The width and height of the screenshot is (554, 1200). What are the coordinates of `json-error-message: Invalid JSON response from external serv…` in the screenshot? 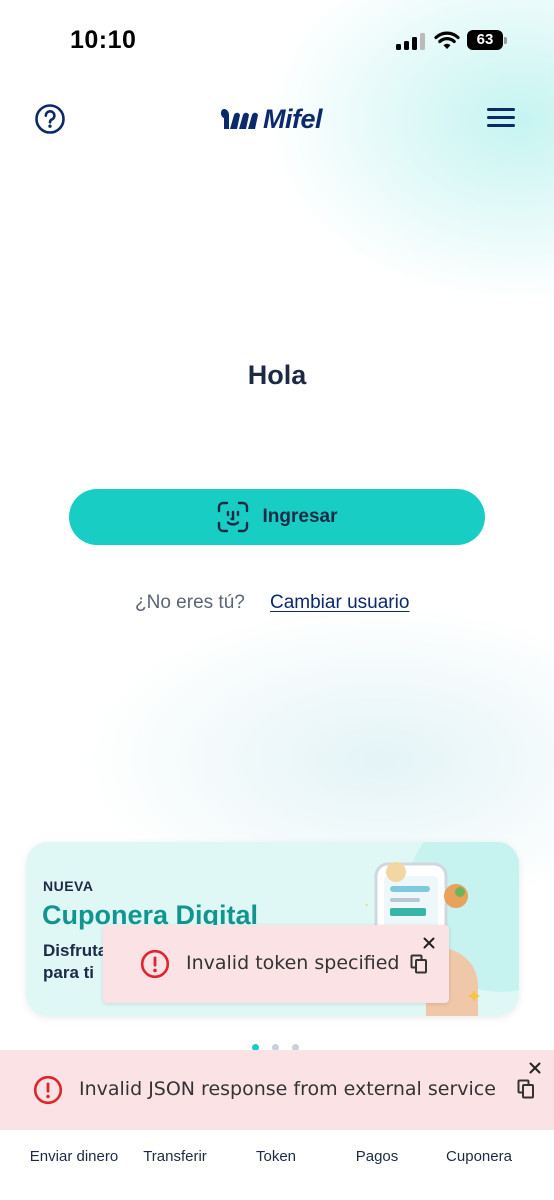 It's located at (287, 1089).